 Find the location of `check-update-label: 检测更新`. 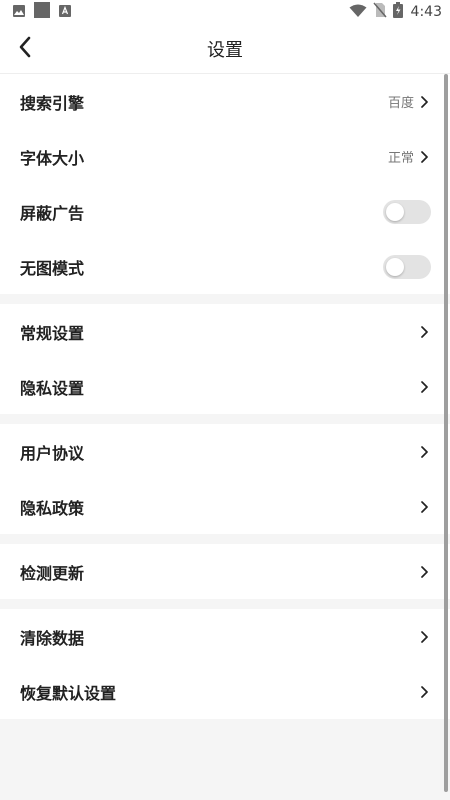

check-update-label: 检测更新 is located at coordinates (52, 573).